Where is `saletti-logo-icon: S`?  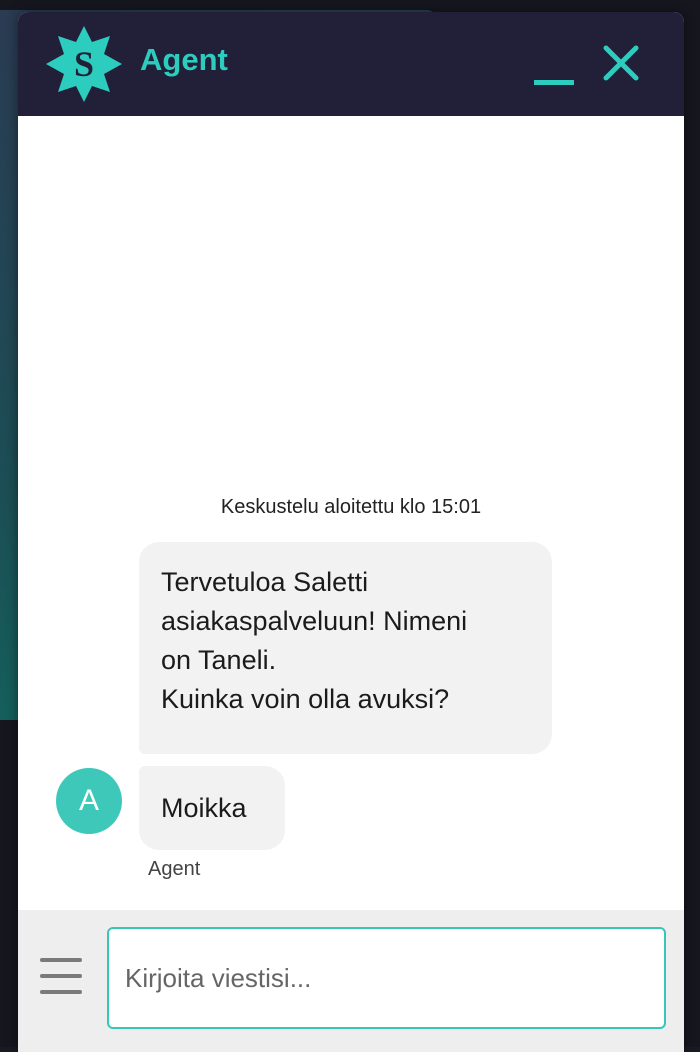
saletti-logo-icon: S is located at coordinates (84, 64).